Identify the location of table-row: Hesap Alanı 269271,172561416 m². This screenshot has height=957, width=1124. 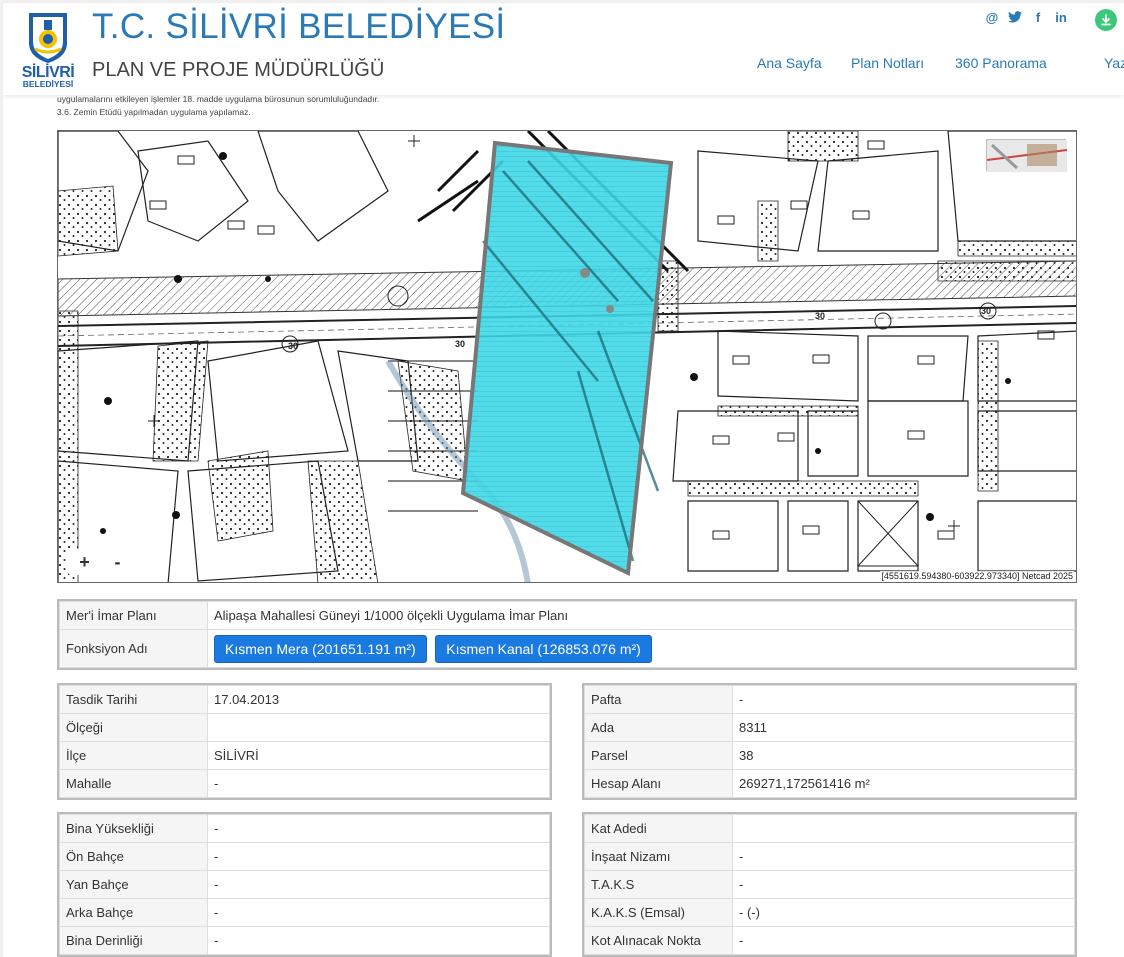
(829, 783).